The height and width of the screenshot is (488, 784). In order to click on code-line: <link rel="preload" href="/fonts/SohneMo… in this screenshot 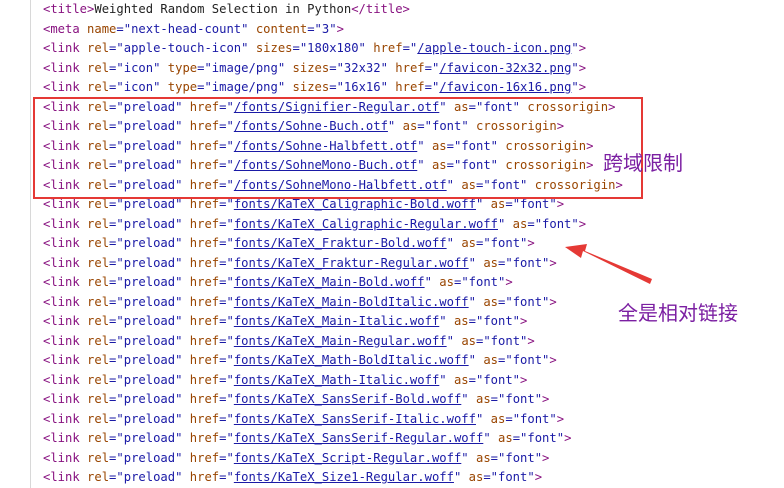, I will do `click(392, 185)`.